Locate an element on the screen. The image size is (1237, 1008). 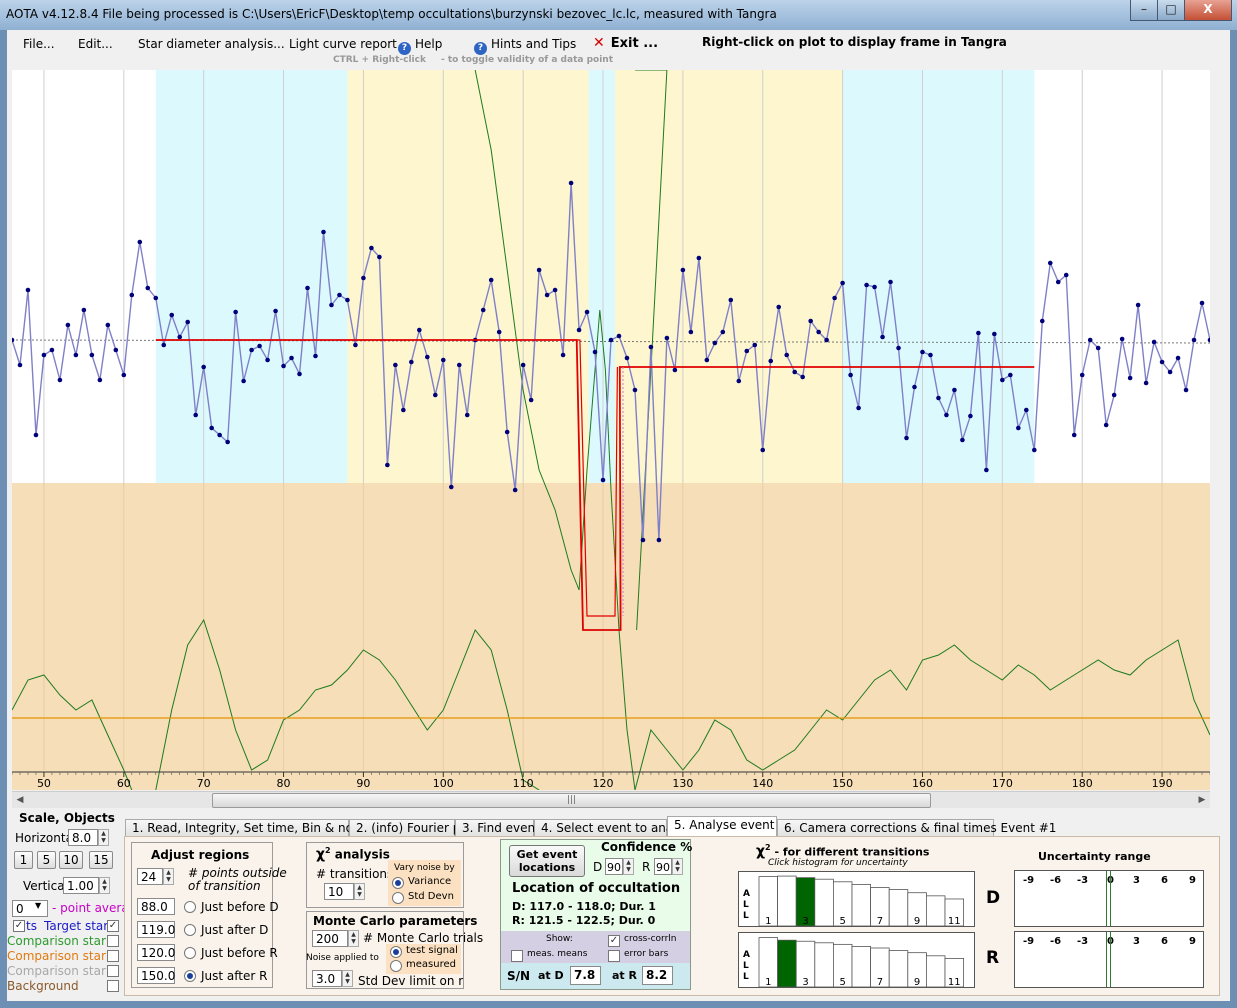
minimize-button: – is located at coordinates (1144, 10).